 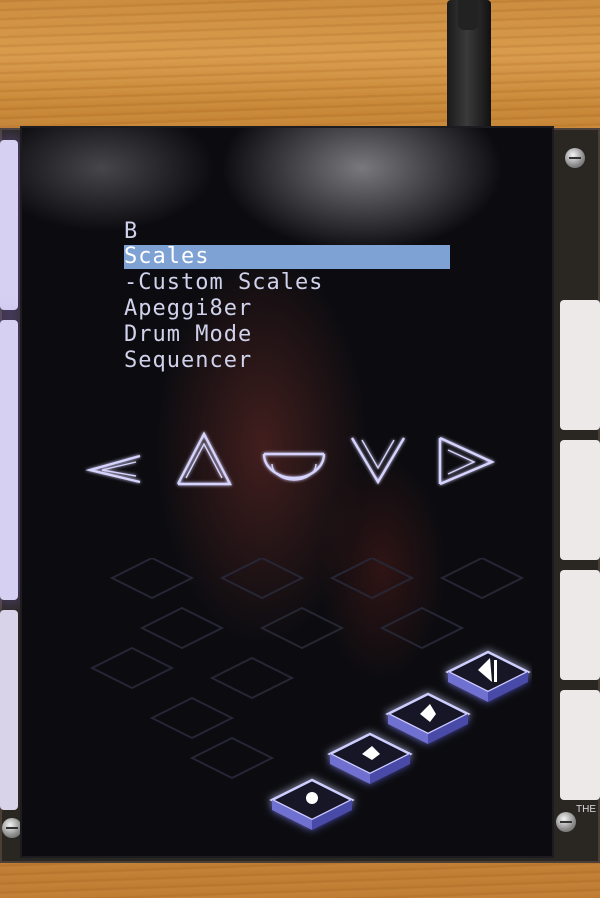 What do you see at coordinates (294, 466) in the screenshot?
I see `circle-icon` at bounding box center [294, 466].